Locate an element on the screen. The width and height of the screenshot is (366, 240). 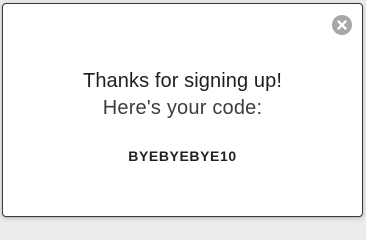
close-icon is located at coordinates (342, 25).